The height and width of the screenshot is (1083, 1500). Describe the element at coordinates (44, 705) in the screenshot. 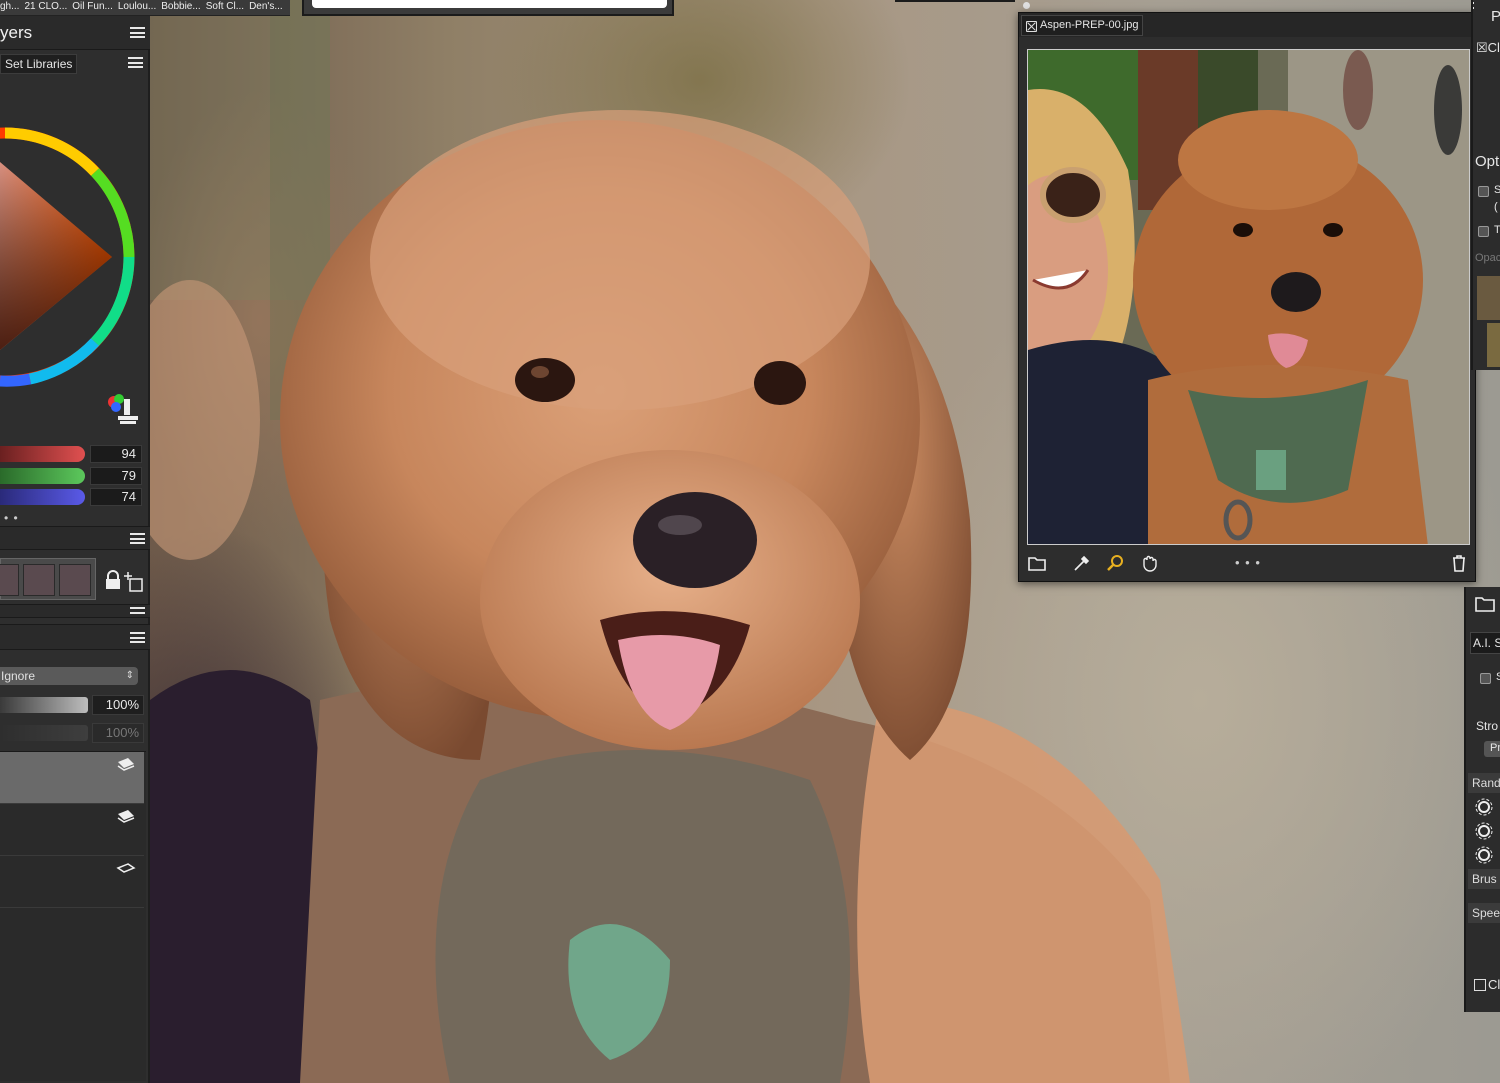

I see `opacity-slider` at that location.